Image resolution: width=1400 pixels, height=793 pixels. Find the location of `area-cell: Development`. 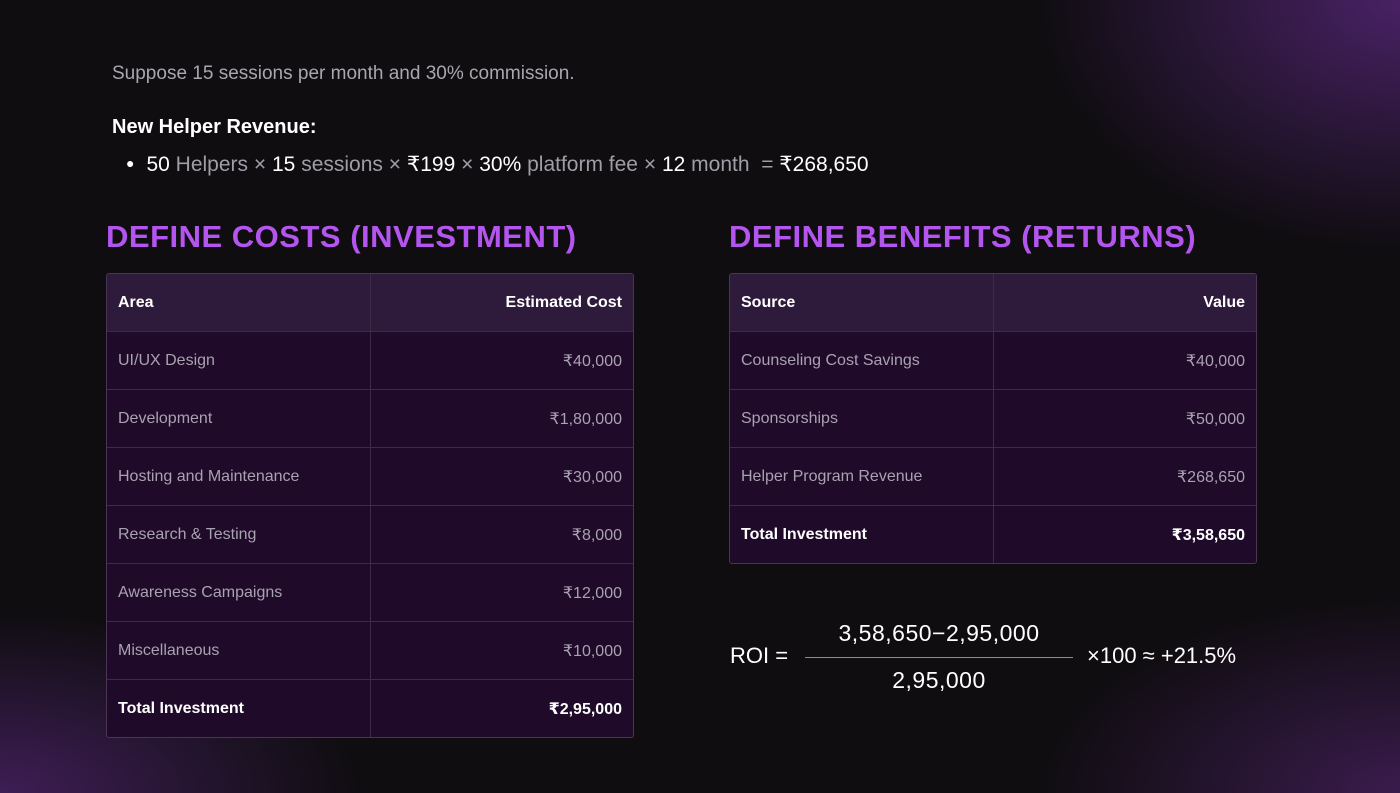

area-cell: Development is located at coordinates (239, 418).